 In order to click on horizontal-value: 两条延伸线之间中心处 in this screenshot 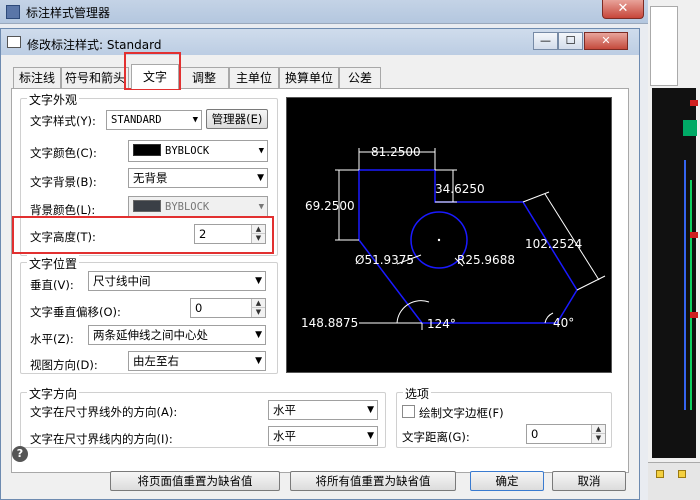, I will do `click(150, 335)`.